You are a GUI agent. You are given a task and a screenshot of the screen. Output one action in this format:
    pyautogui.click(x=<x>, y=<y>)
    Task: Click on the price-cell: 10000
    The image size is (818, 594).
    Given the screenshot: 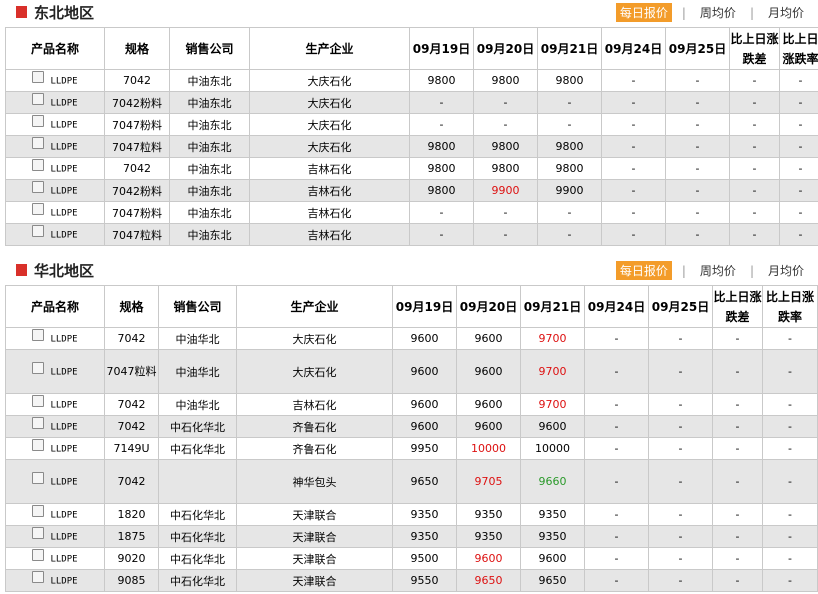 What is the action you would take?
    pyautogui.click(x=552, y=448)
    